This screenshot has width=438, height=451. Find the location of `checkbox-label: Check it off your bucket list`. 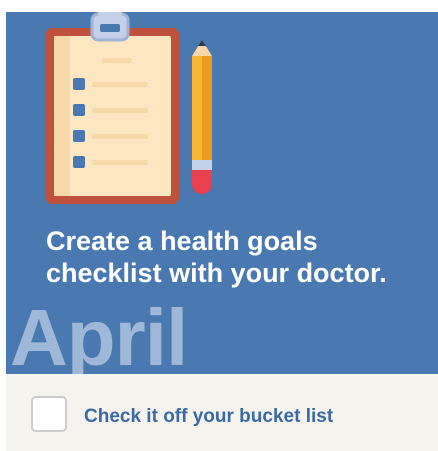

checkbox-label: Check it off your bucket list is located at coordinates (208, 417).